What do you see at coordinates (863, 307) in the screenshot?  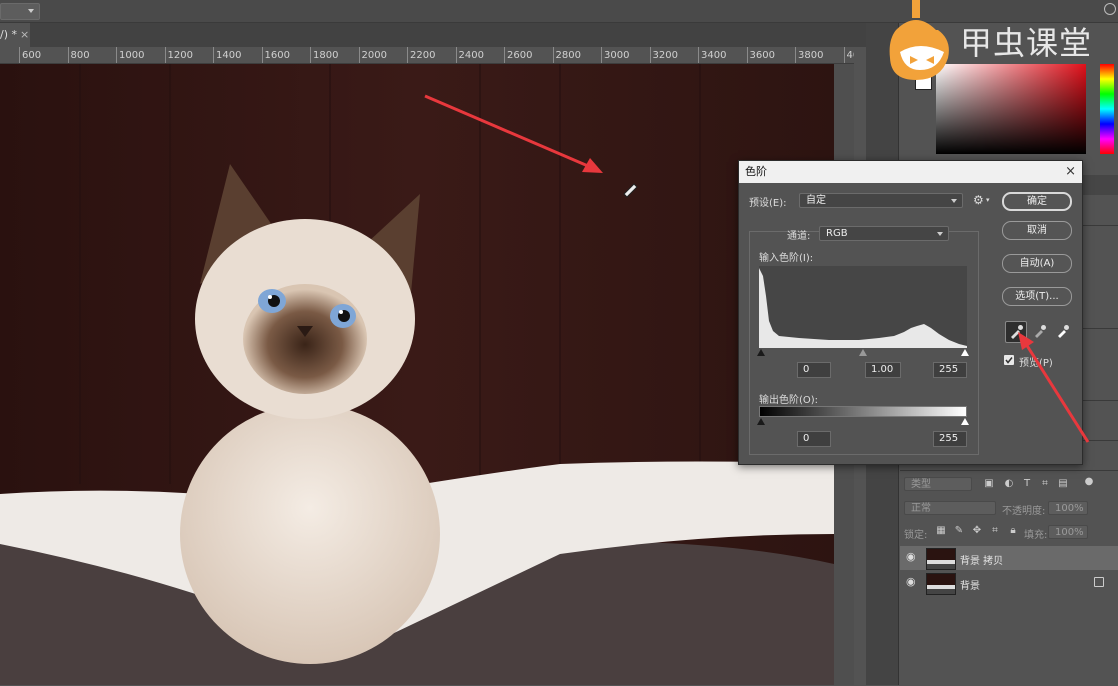 I see `histogram` at bounding box center [863, 307].